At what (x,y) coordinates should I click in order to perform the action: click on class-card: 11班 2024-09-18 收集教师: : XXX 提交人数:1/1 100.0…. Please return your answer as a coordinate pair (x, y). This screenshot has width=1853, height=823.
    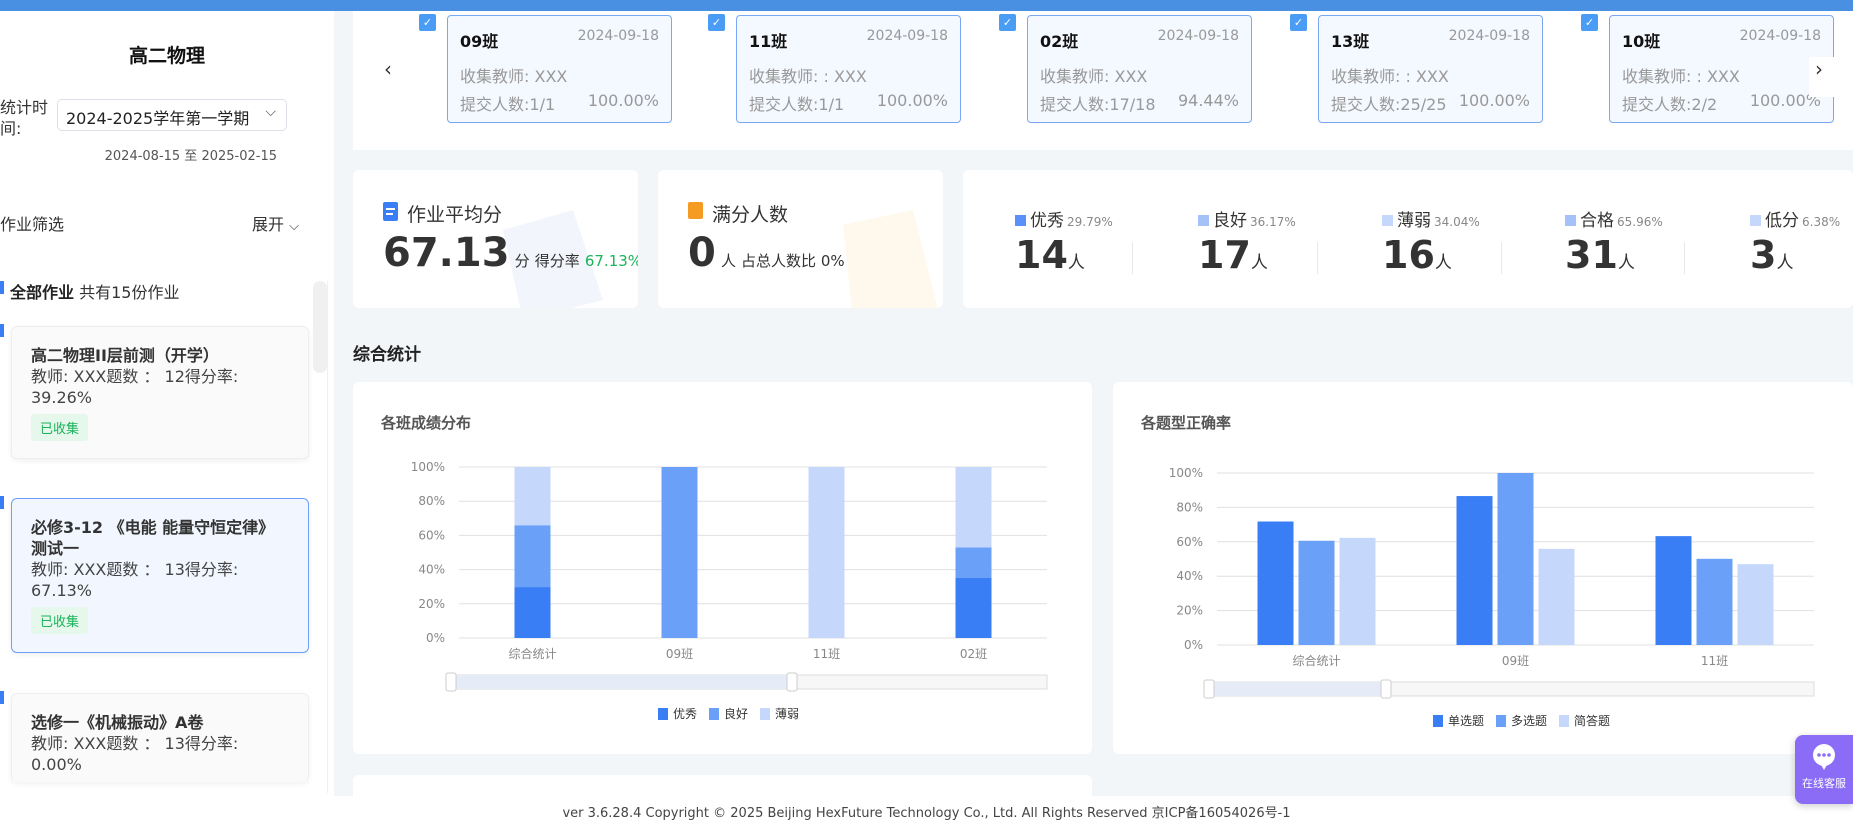
    Looking at the image, I should click on (848, 69).